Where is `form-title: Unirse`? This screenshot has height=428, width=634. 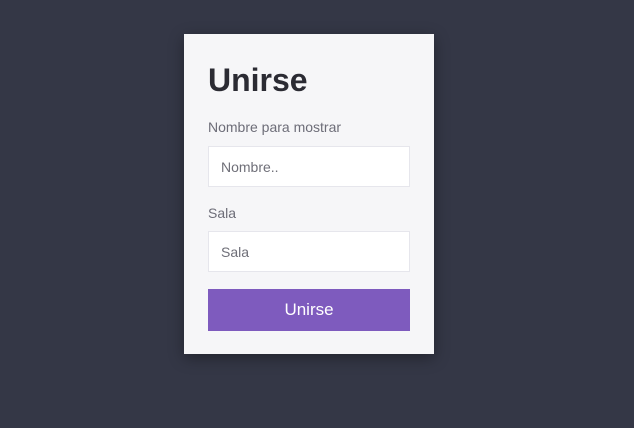
form-title: Unirse is located at coordinates (258, 80).